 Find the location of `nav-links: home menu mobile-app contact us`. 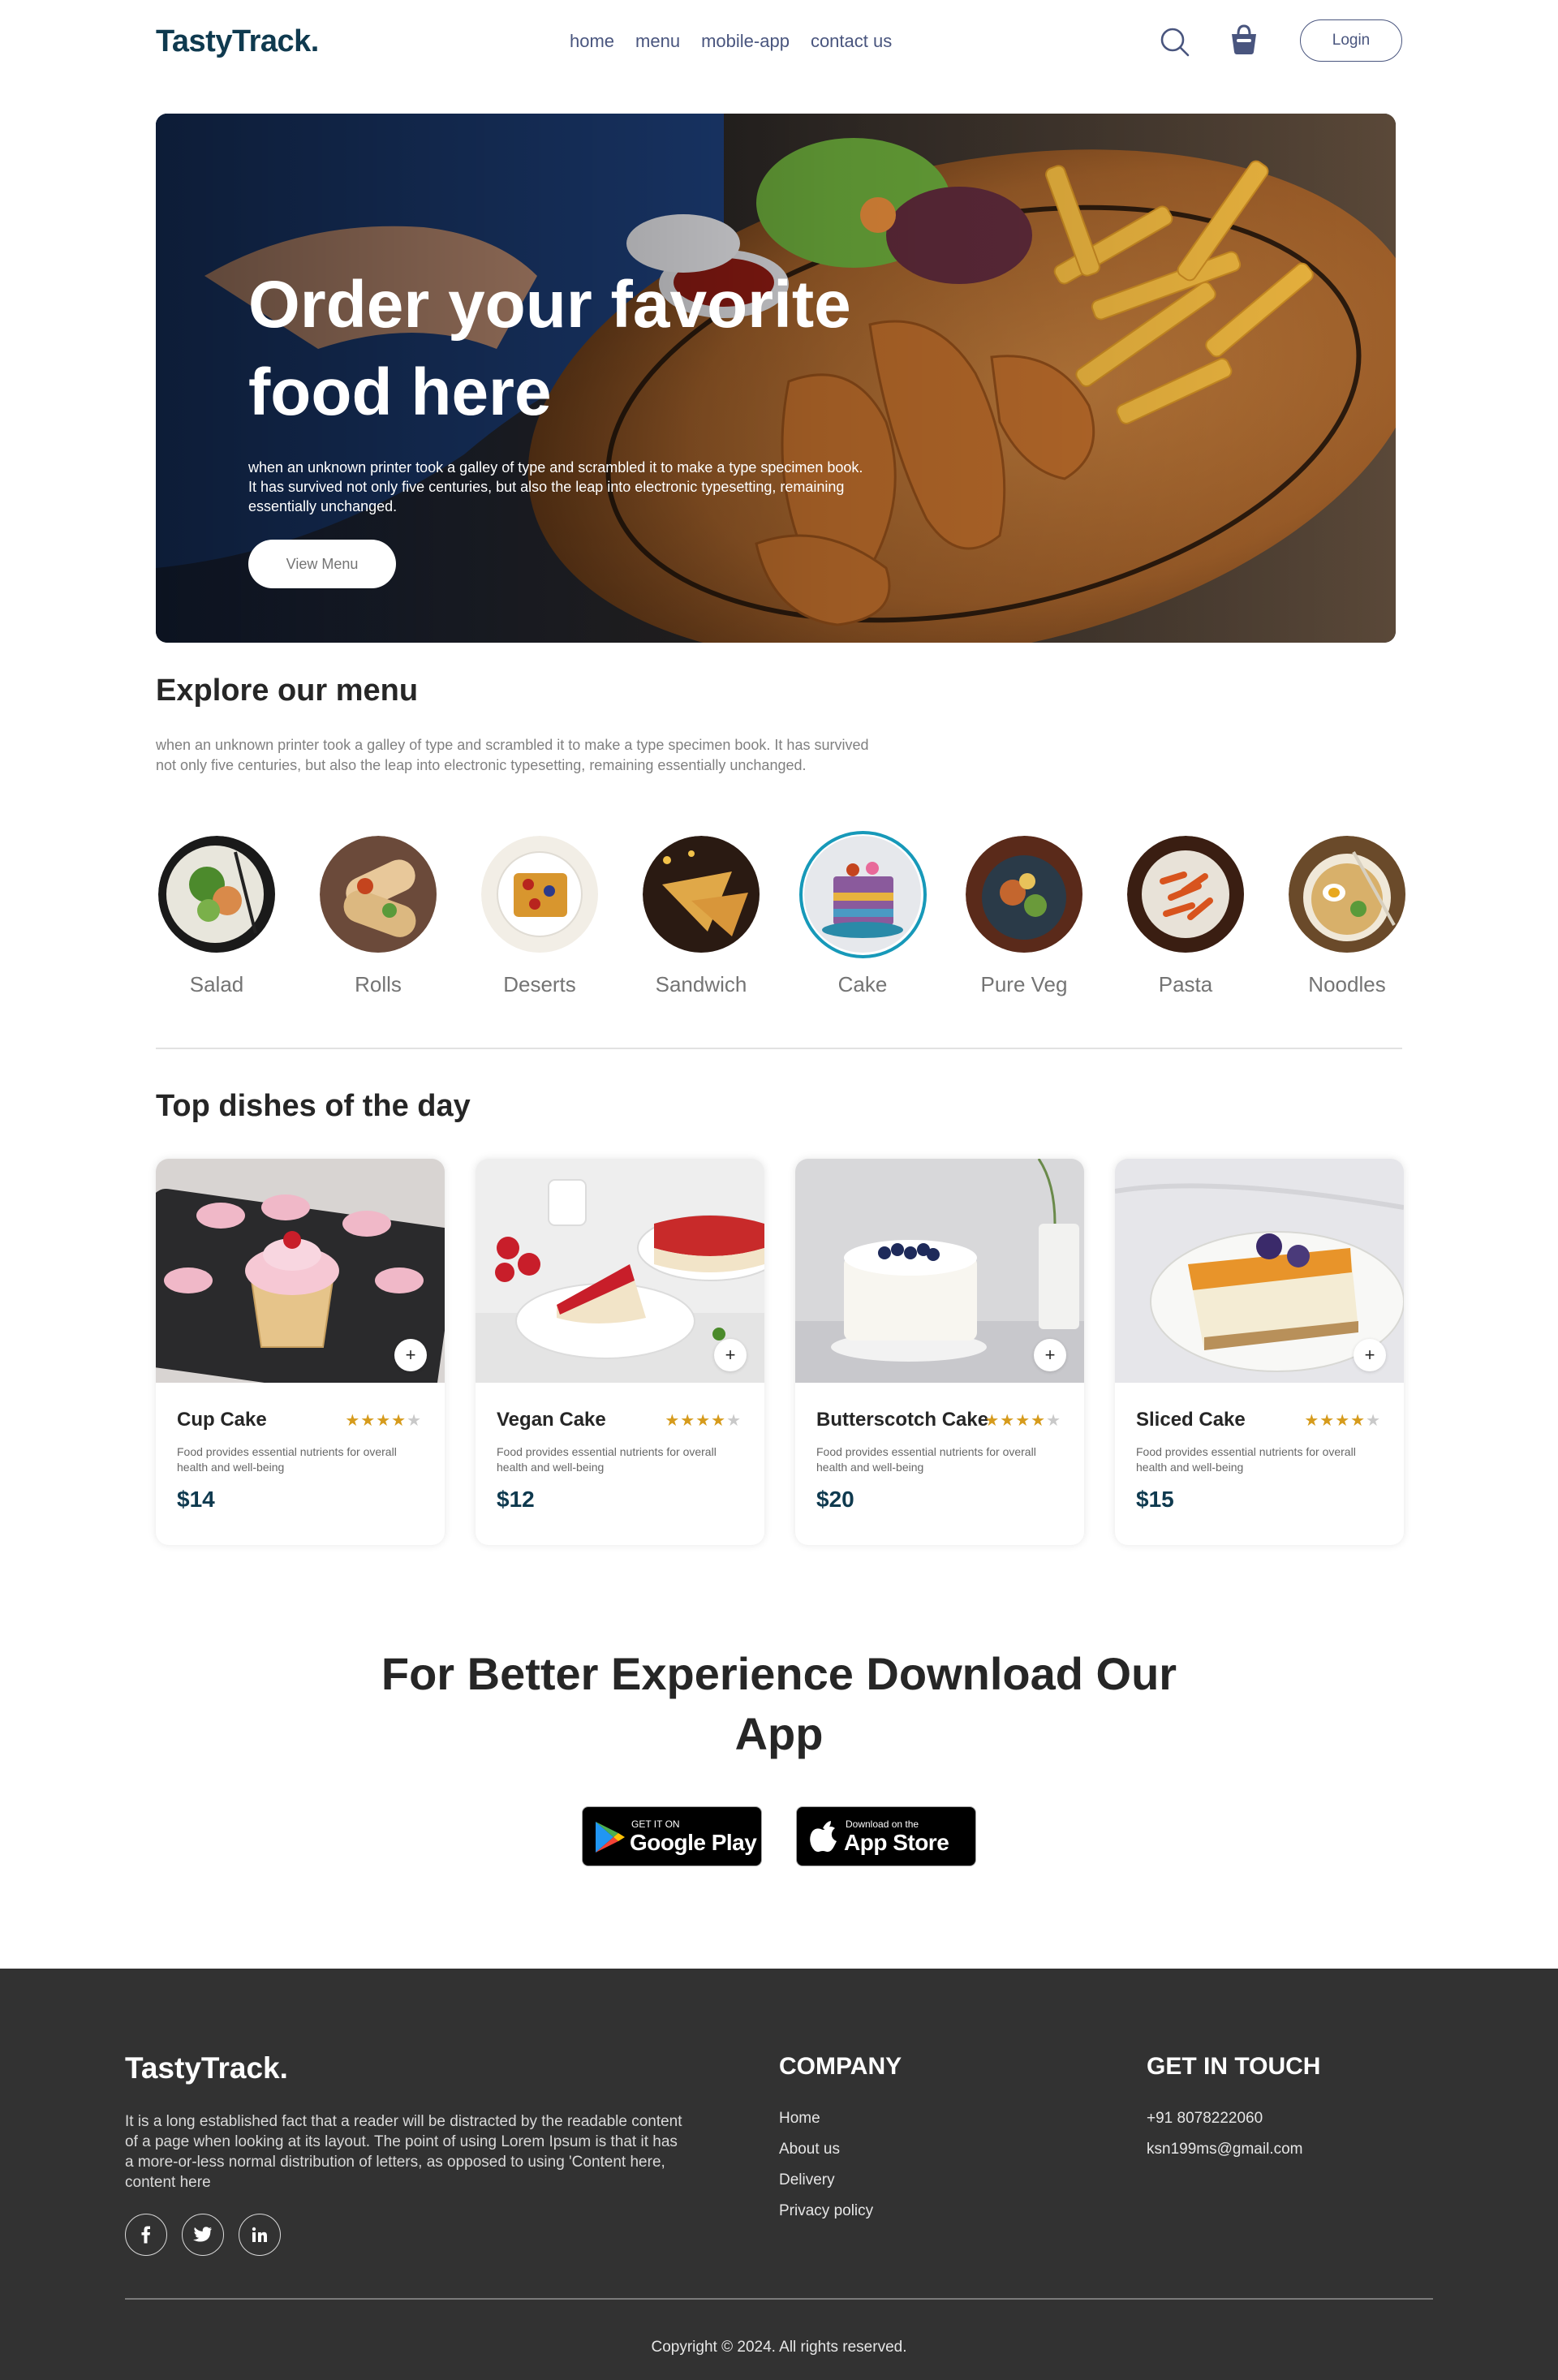

nav-links: home menu mobile-app contact us is located at coordinates (731, 41).